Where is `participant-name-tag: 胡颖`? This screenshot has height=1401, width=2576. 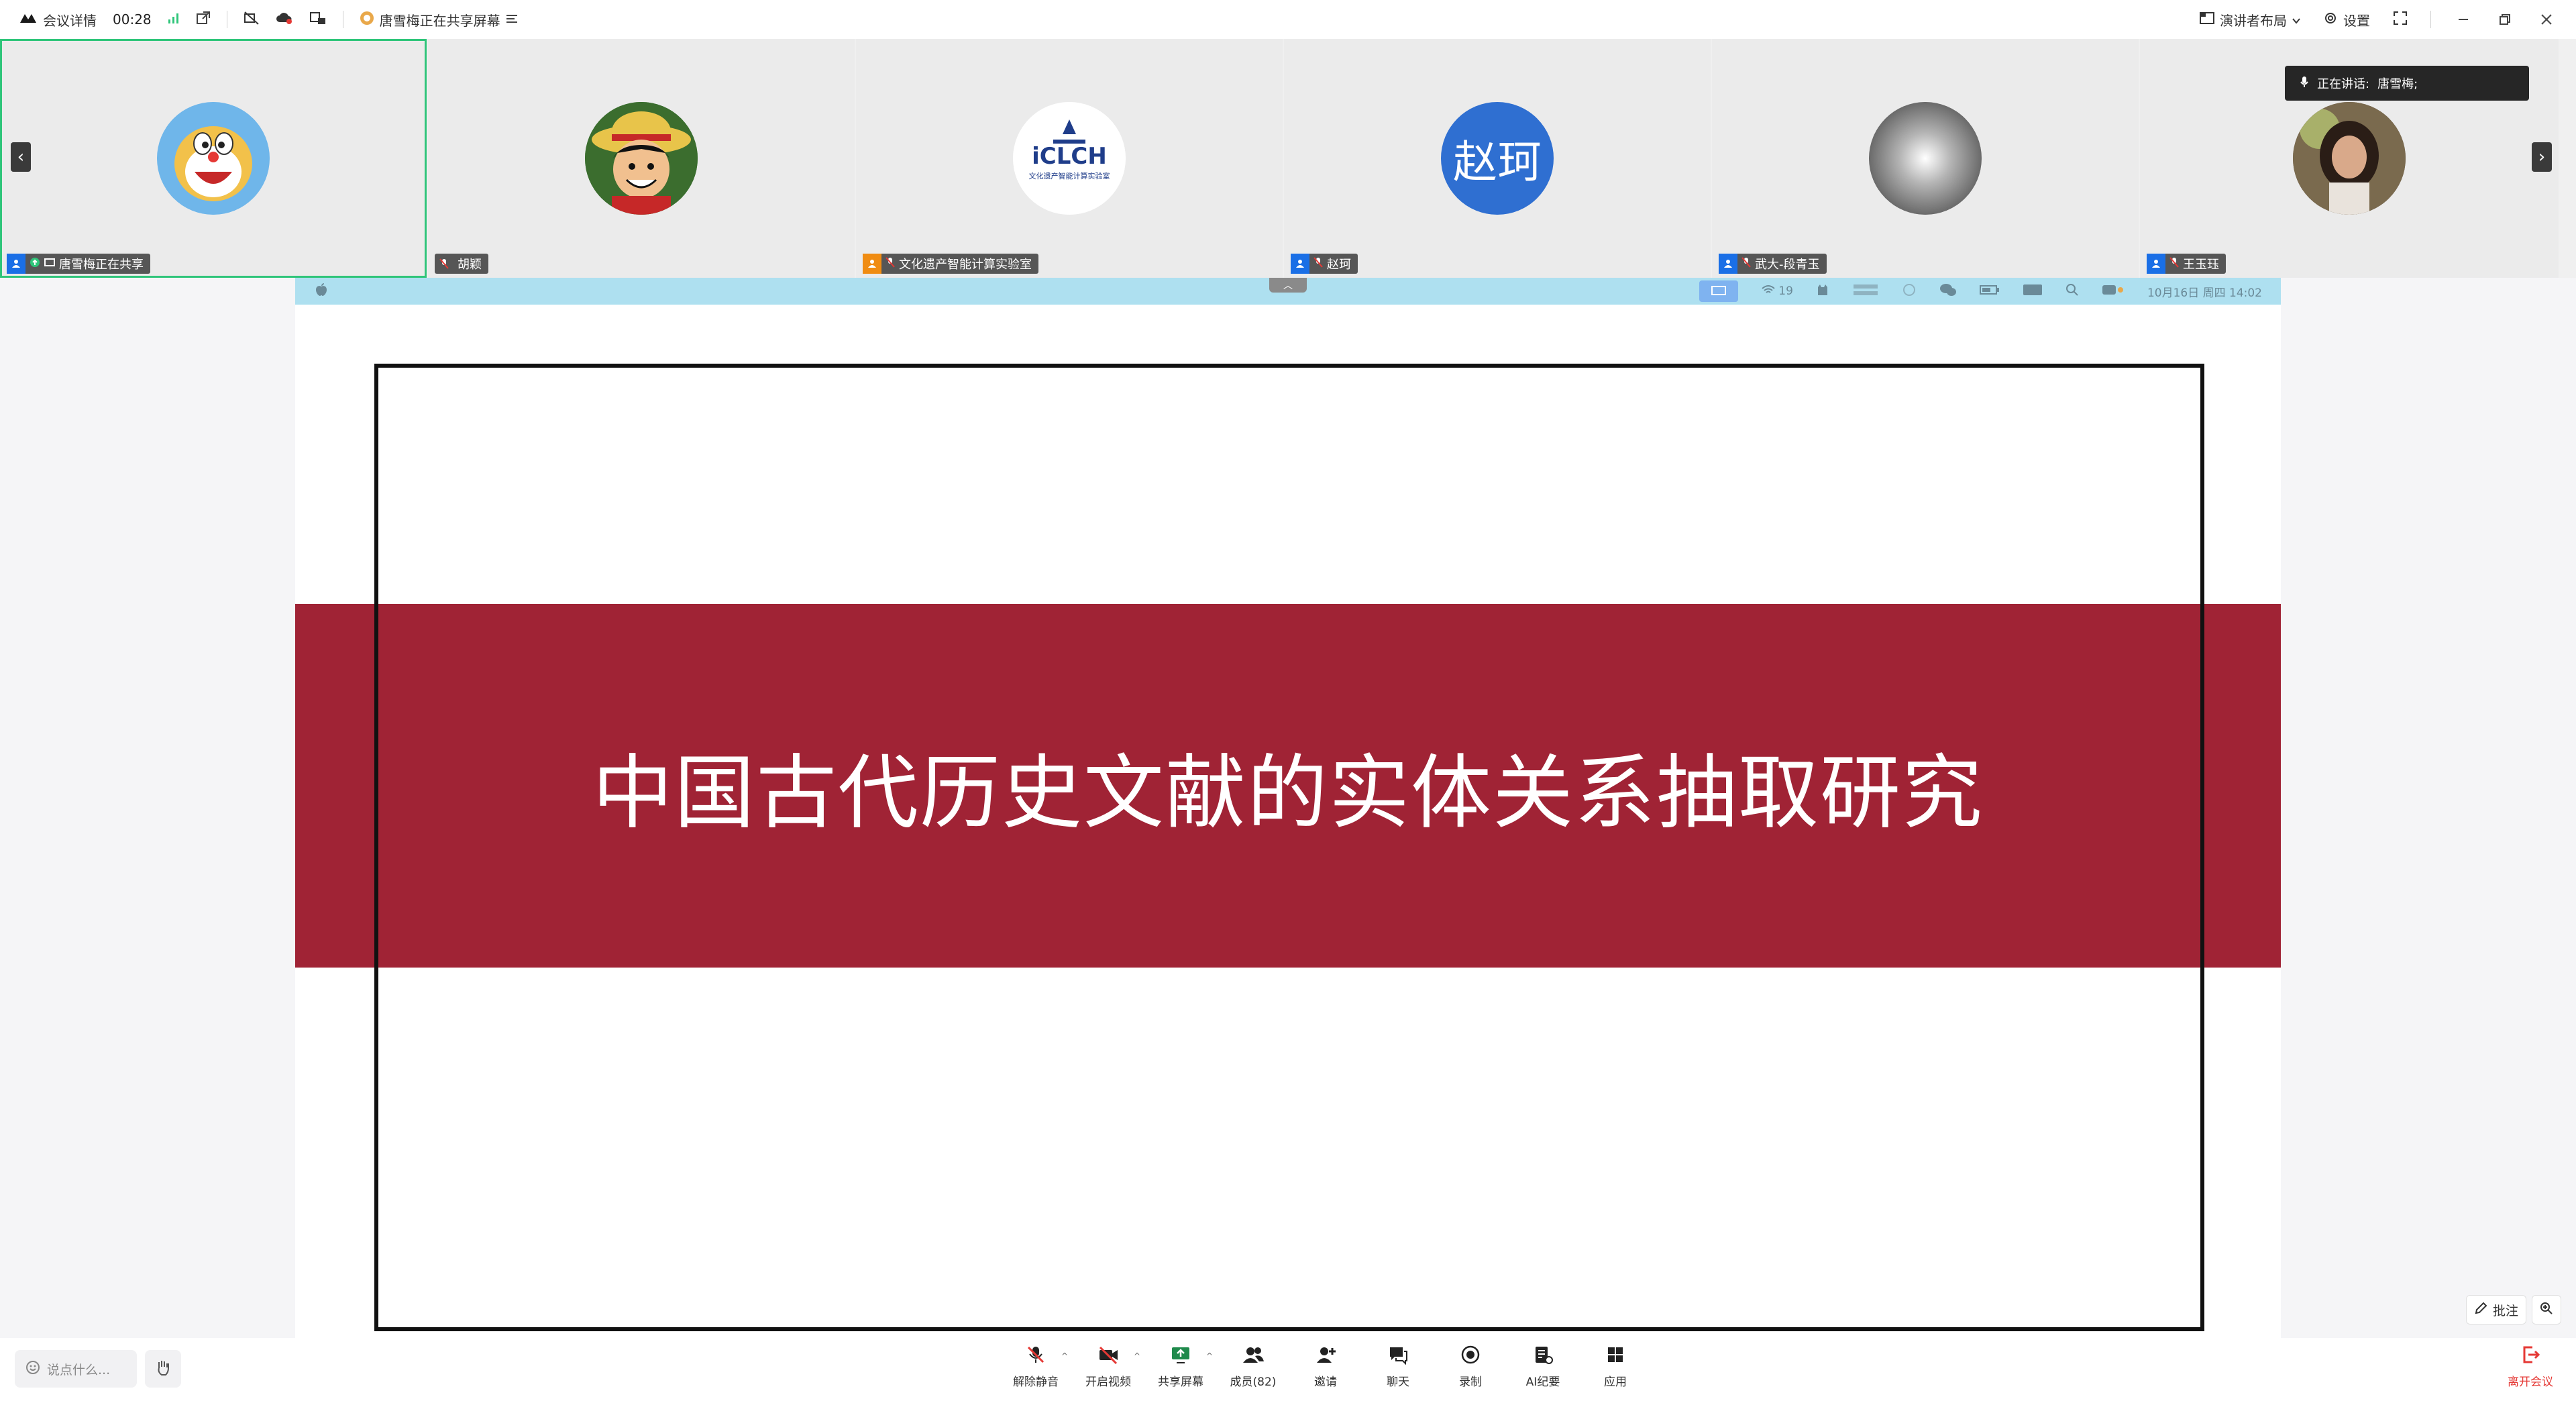
participant-name-tag: 胡颖 is located at coordinates (461, 264).